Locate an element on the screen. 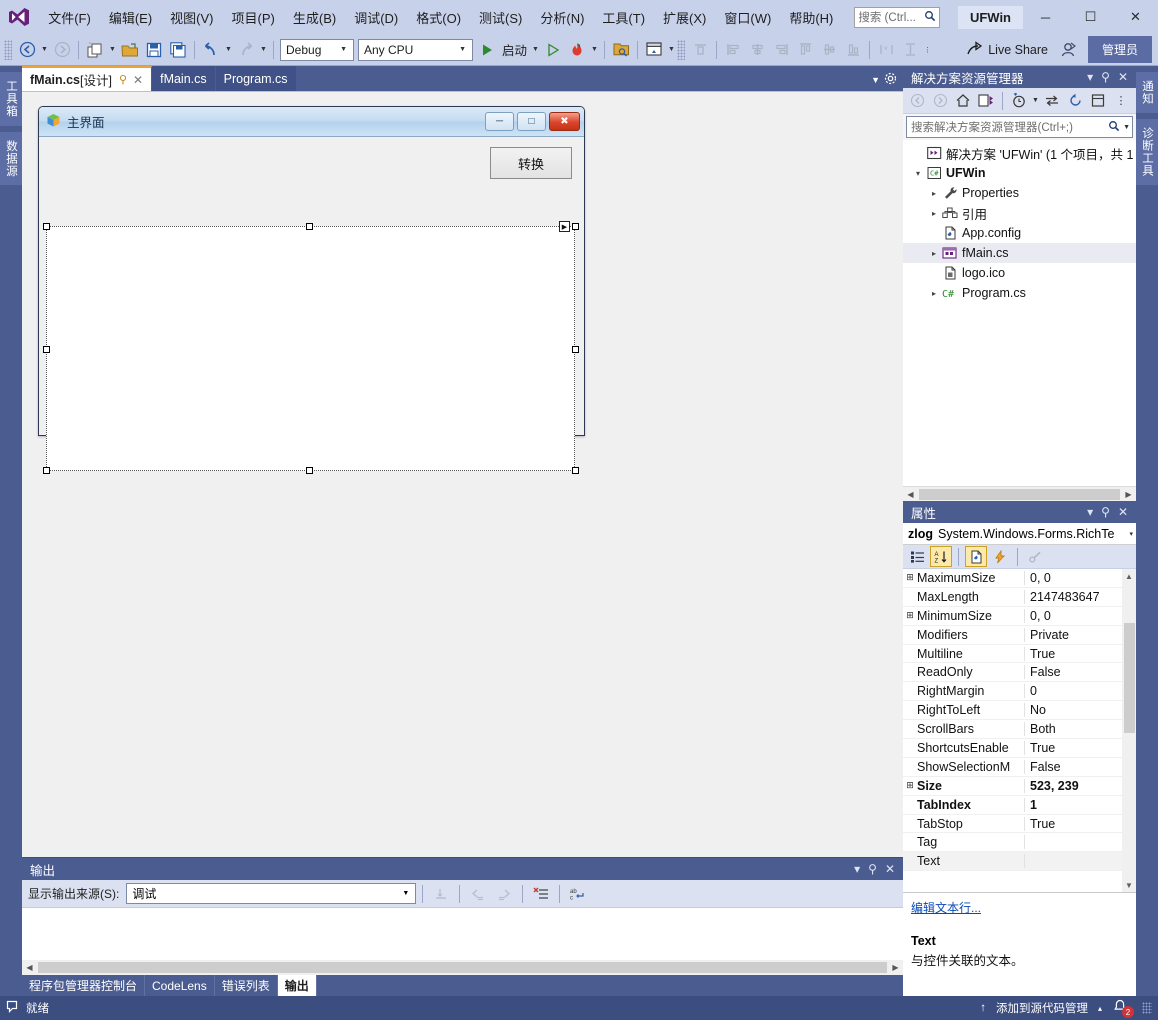 The image size is (1158, 1020). vtab-notifications: 通知 is located at coordinates (1147, 92).